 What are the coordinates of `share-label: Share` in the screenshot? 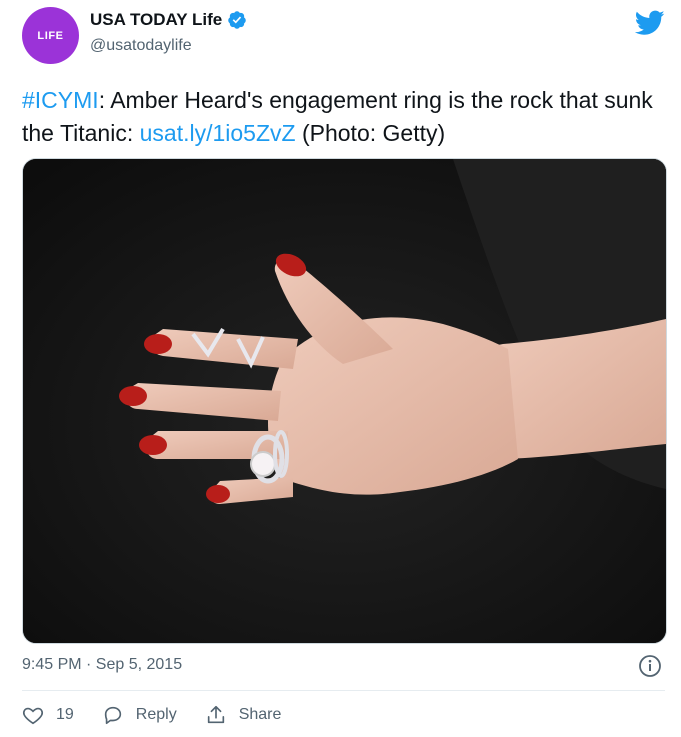 It's located at (260, 714).